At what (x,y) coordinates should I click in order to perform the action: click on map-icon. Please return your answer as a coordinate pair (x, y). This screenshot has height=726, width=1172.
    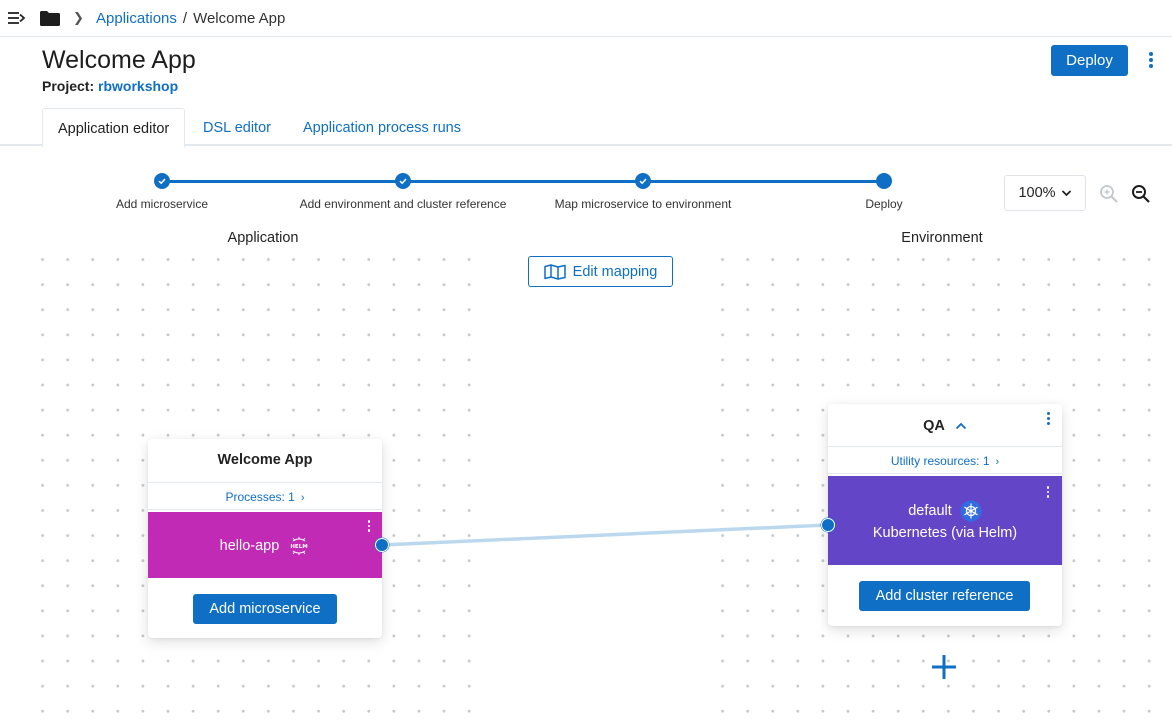
    Looking at the image, I should click on (554, 271).